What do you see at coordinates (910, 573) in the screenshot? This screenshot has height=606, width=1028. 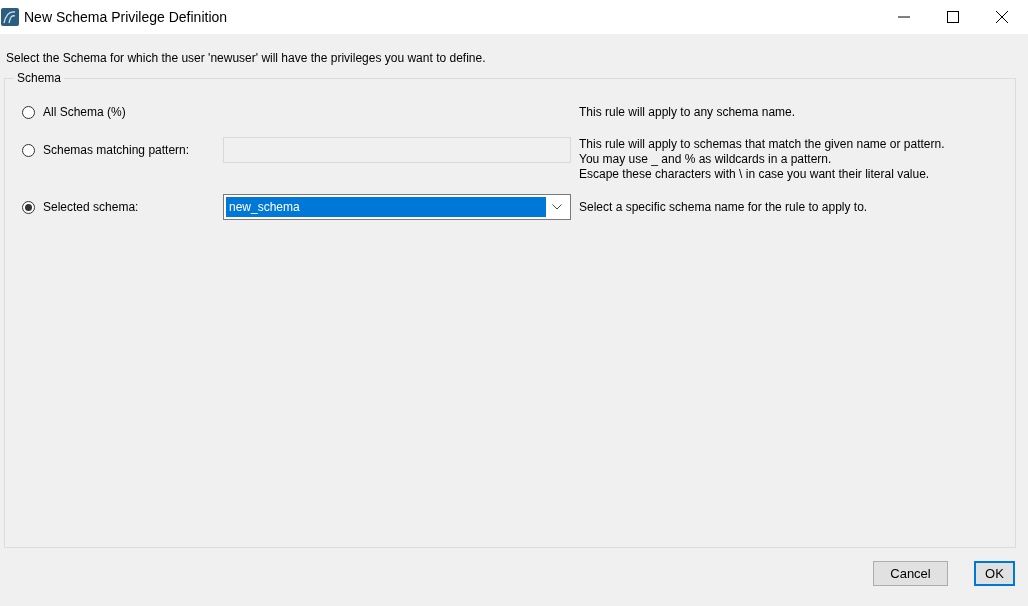 I see `dialog-button: Cancel` at bounding box center [910, 573].